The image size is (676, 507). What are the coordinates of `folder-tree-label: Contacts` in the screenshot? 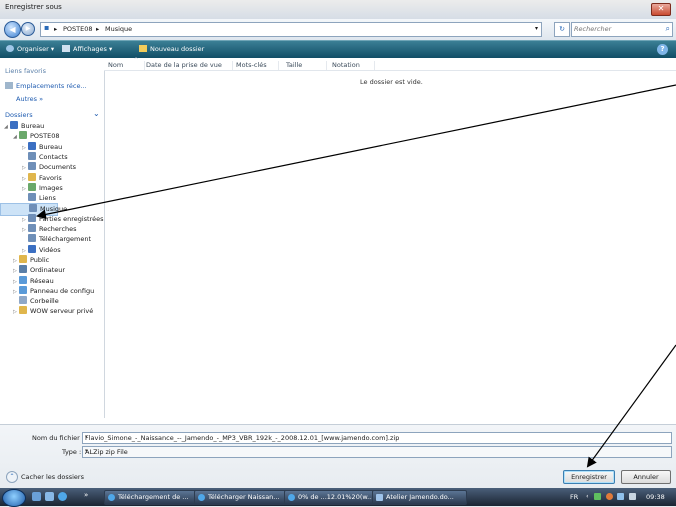 It's located at (53, 156).